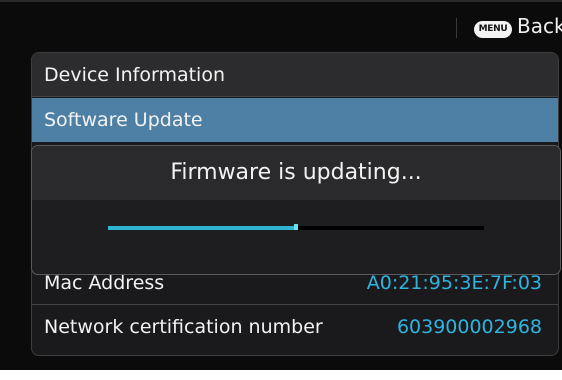 The height and width of the screenshot is (380, 562). What do you see at coordinates (493, 29) in the screenshot?
I see `menu-button-icon: MENU` at bounding box center [493, 29].